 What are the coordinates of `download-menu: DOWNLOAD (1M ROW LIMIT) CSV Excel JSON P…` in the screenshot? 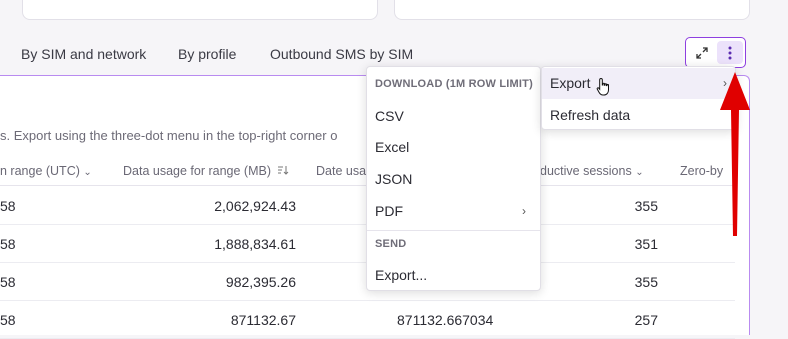 It's located at (453, 178).